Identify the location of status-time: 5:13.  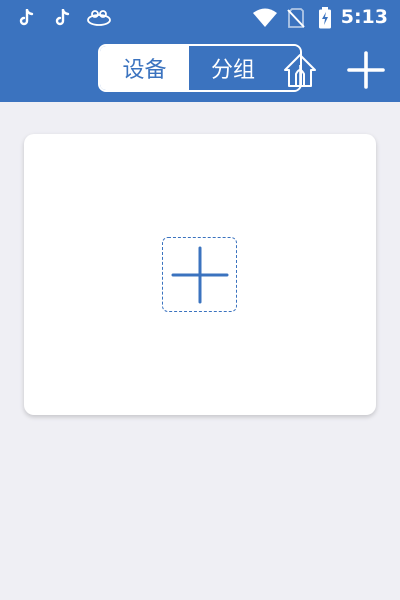
(364, 17).